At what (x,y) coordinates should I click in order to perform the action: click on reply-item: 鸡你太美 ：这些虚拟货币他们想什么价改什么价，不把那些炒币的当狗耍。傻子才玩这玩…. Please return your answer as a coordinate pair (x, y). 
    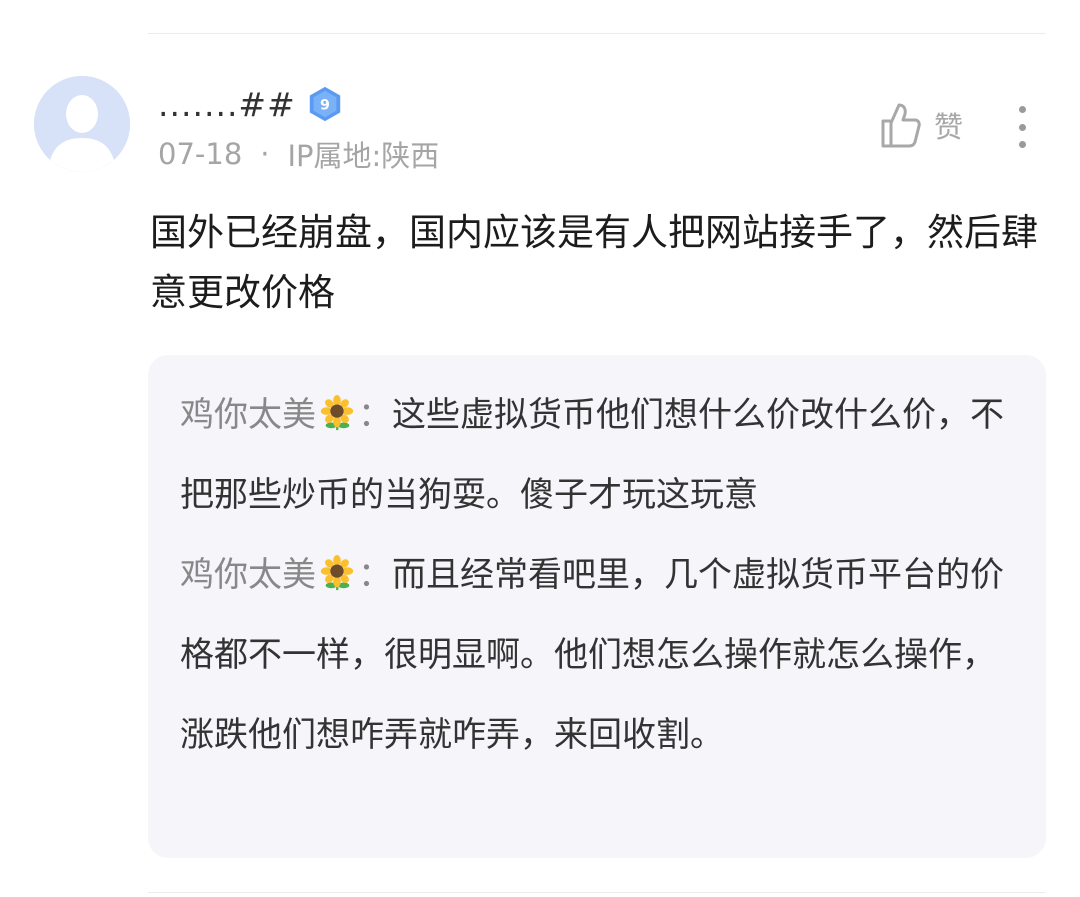
    Looking at the image, I should click on (598, 455).